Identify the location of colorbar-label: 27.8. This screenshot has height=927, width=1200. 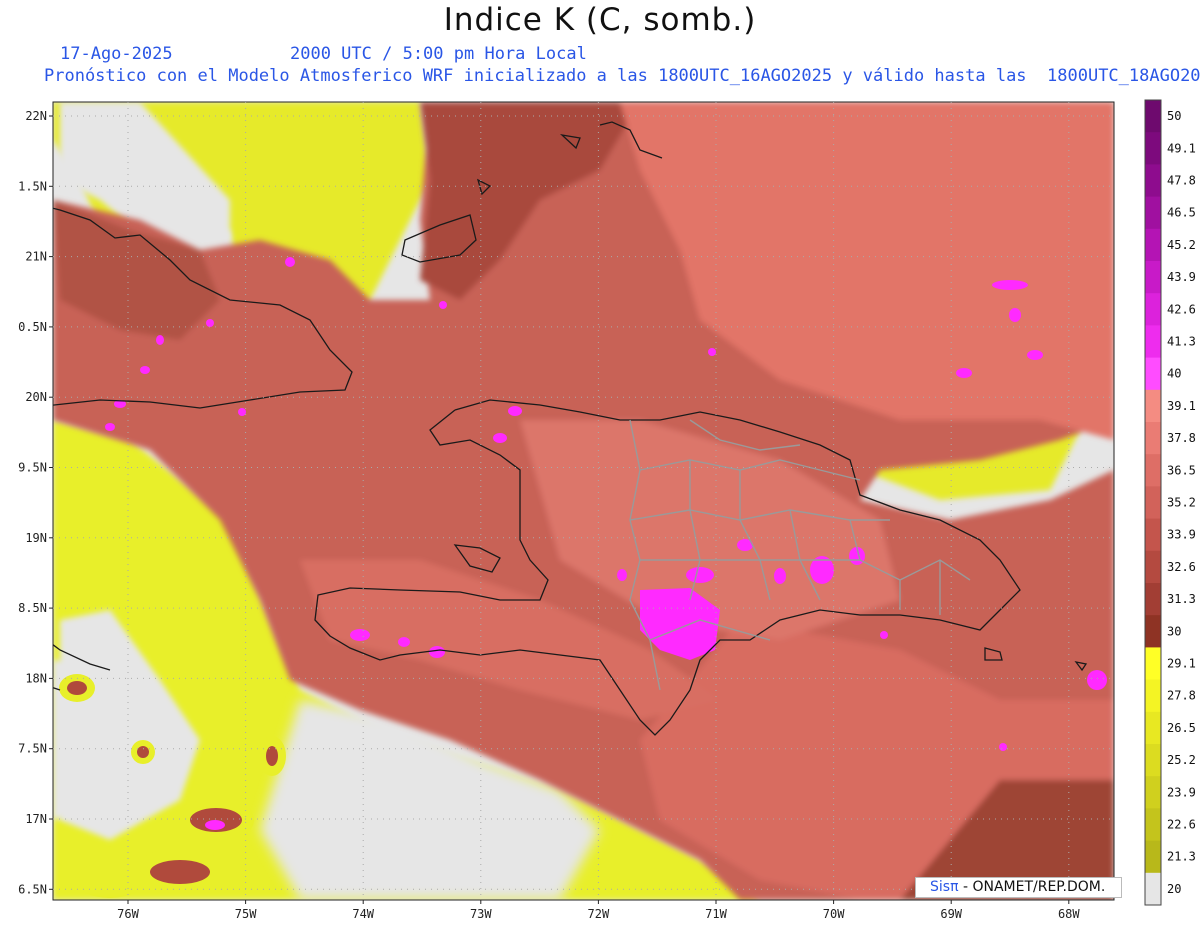
(1181, 696).